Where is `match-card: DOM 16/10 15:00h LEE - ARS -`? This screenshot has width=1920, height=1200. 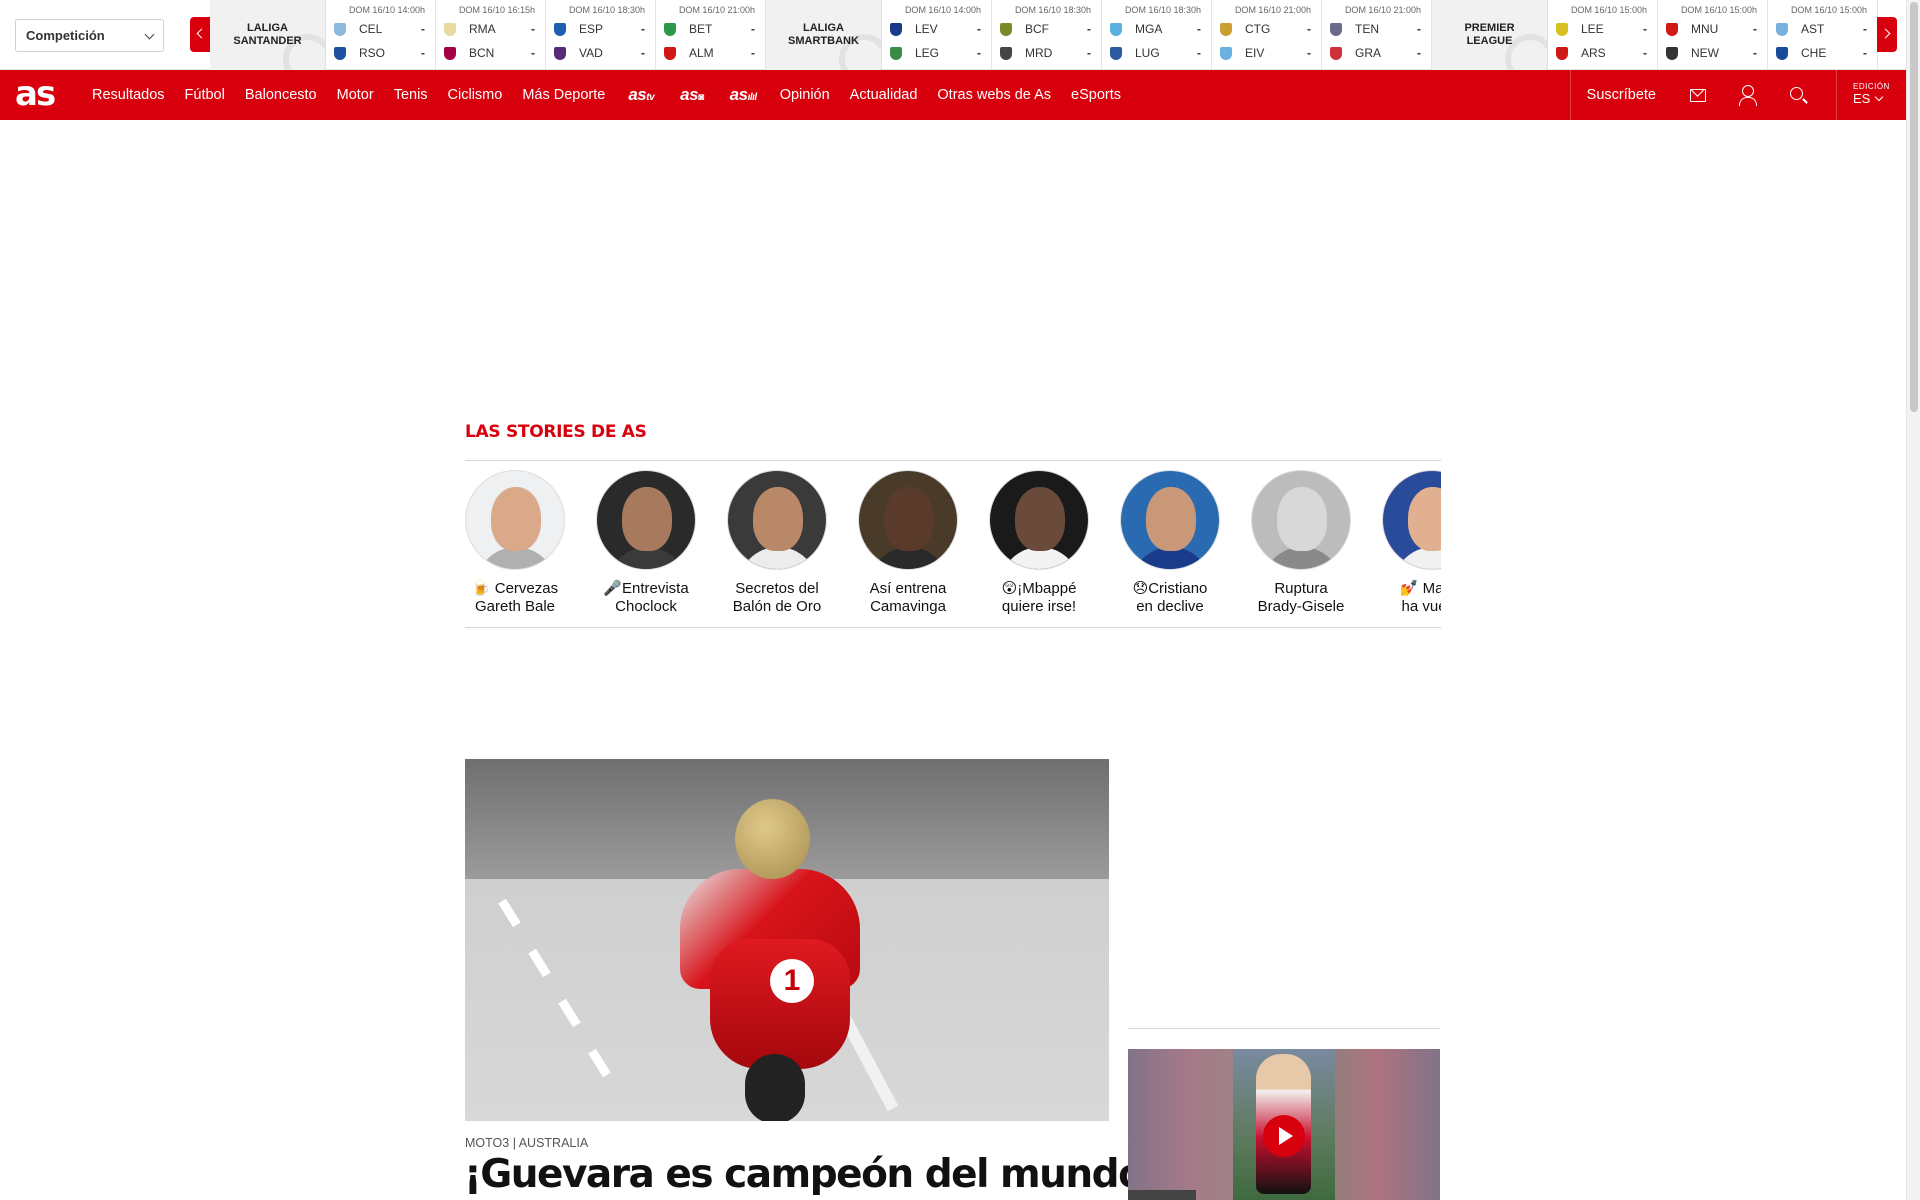 match-card: DOM 16/10 15:00h LEE - ARS - is located at coordinates (1603, 35).